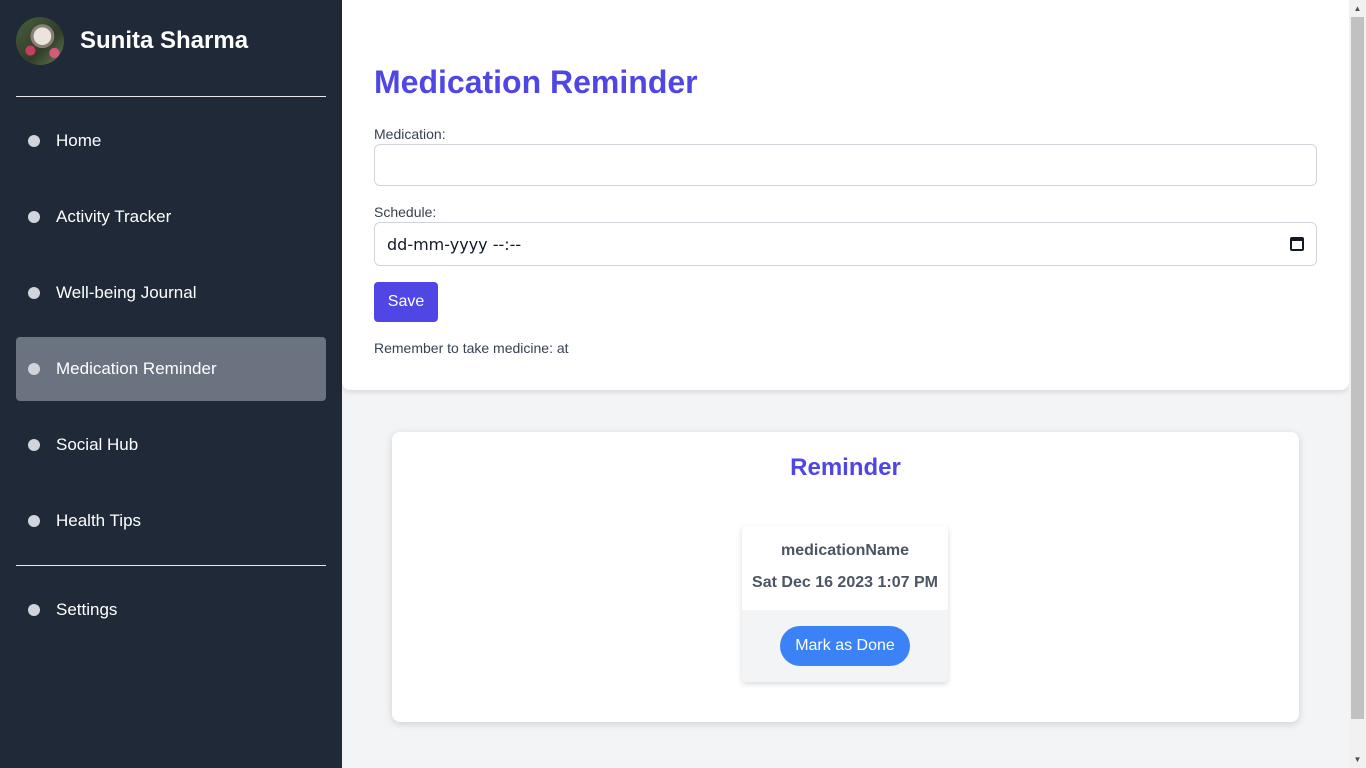 This screenshot has width=1366, height=768. What do you see at coordinates (171, 610) in the screenshot?
I see `sidebar-item-settings: Settings` at bounding box center [171, 610].